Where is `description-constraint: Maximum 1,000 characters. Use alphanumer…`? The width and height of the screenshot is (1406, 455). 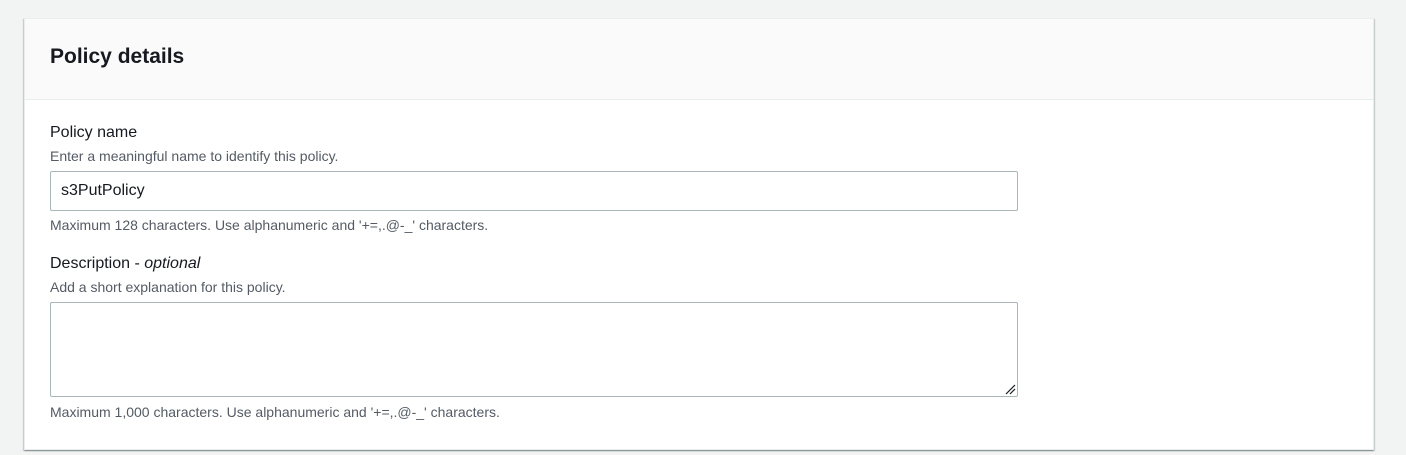
description-constraint: Maximum 1,000 characters. Use alphanumer… is located at coordinates (275, 412).